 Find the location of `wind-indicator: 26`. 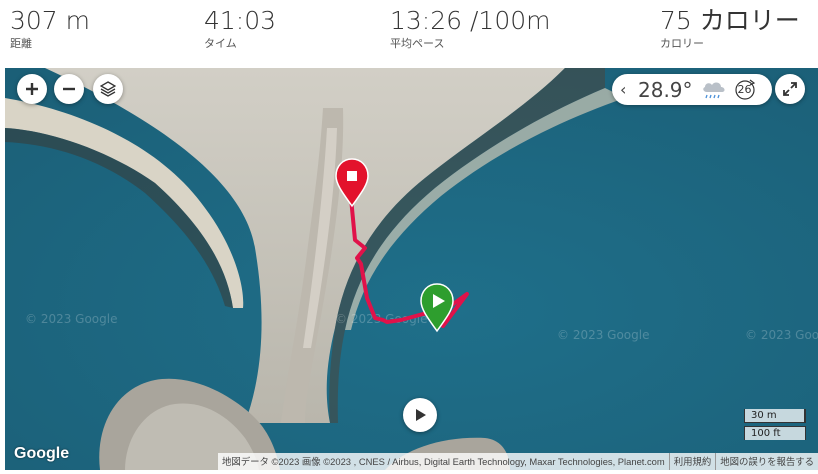

wind-indicator: 26 is located at coordinates (745, 90).